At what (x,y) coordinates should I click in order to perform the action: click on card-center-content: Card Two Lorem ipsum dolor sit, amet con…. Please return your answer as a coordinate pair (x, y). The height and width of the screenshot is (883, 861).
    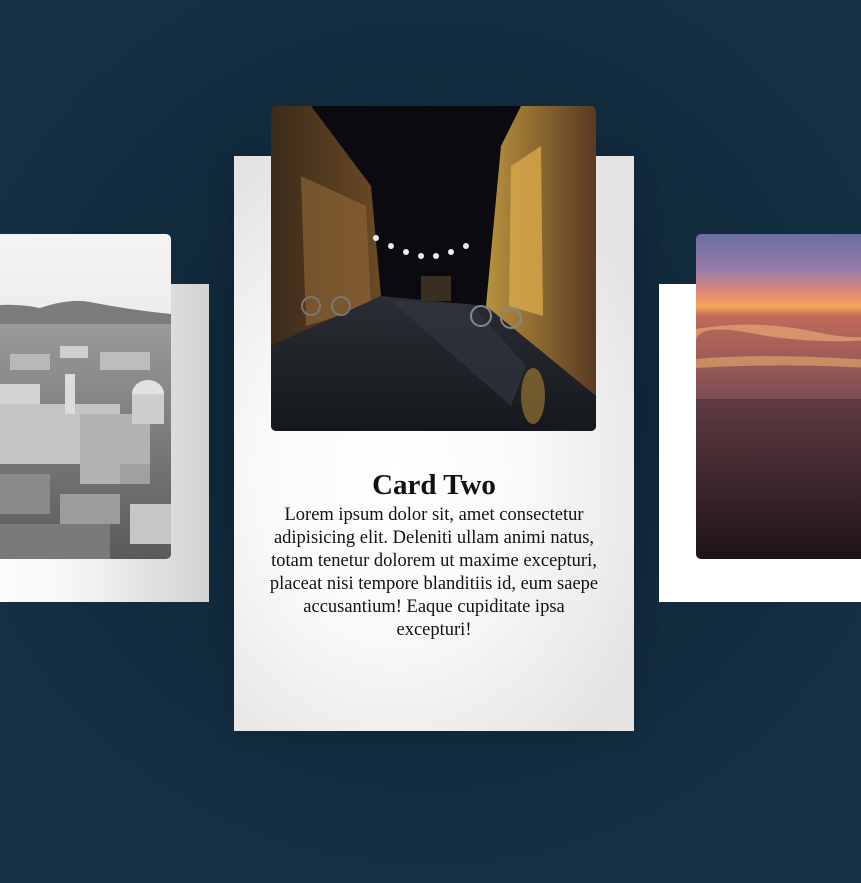
    Looking at the image, I should click on (434, 554).